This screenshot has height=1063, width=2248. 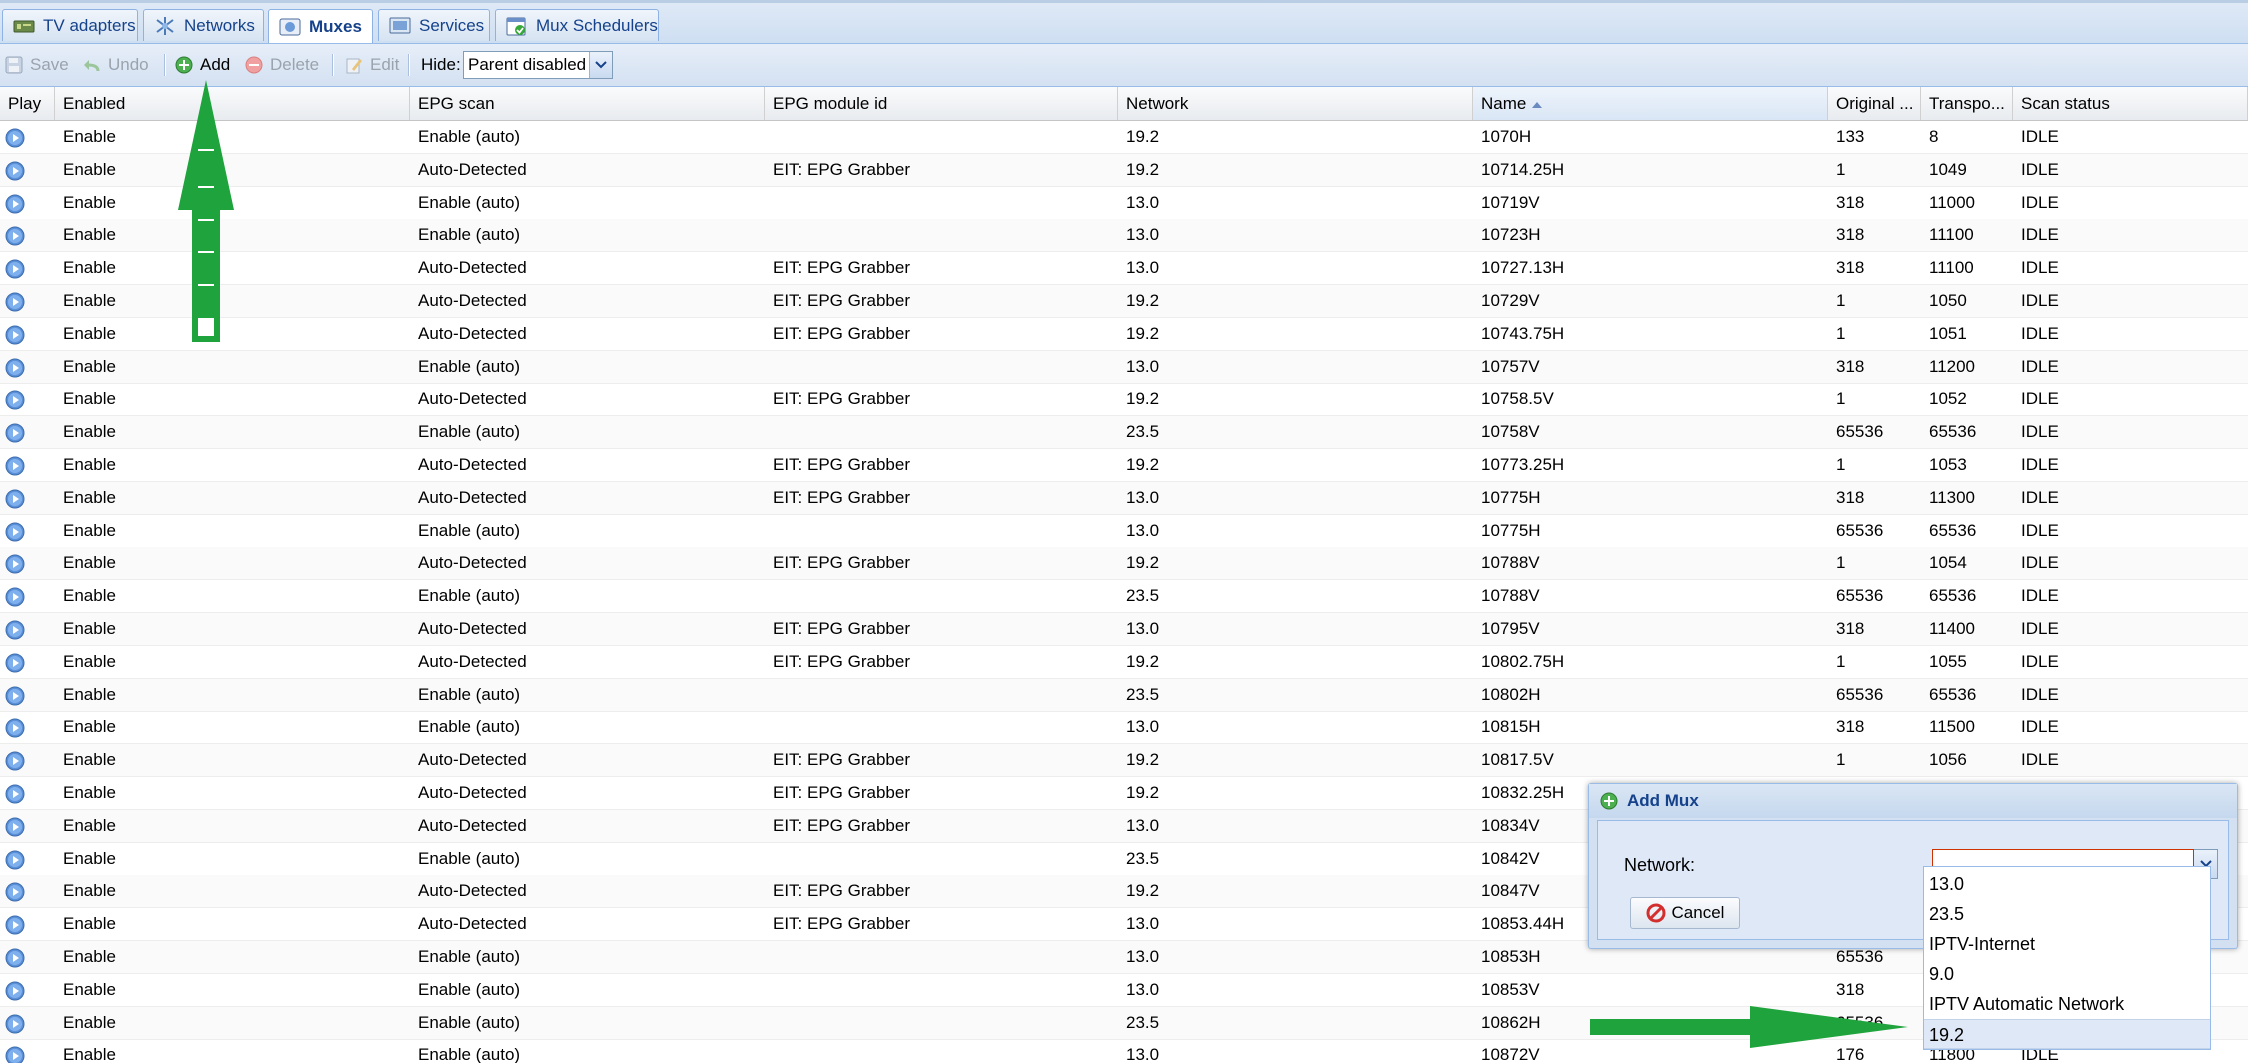 I want to click on tab-mux-schedulers: Mux Schedulers, so click(x=577, y=25).